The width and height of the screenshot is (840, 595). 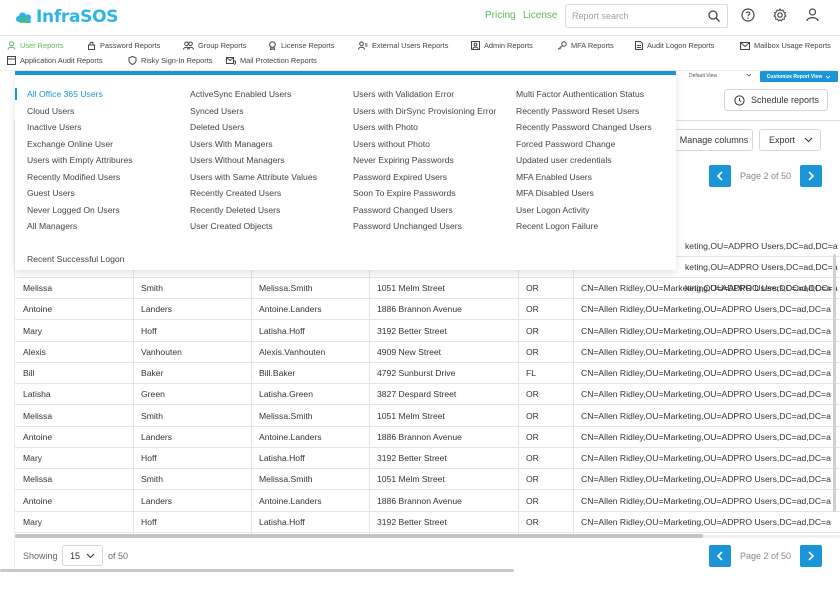 I want to click on user-profile-icon, so click(x=812, y=15).